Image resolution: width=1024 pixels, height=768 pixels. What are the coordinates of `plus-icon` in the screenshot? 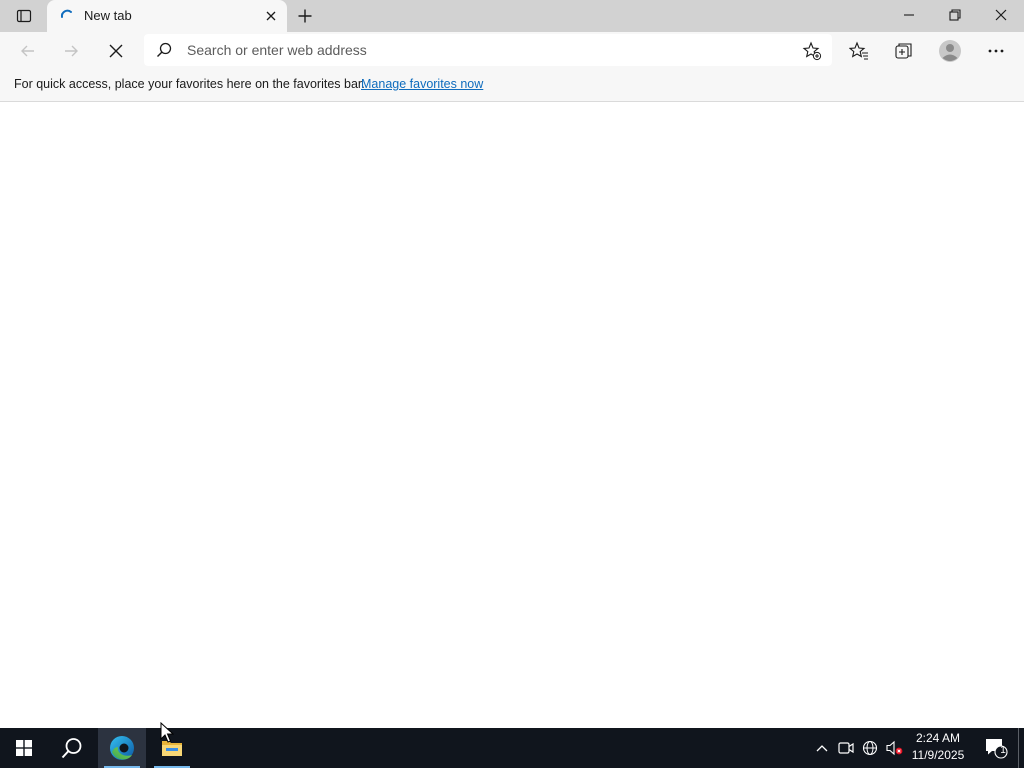 It's located at (305, 16).